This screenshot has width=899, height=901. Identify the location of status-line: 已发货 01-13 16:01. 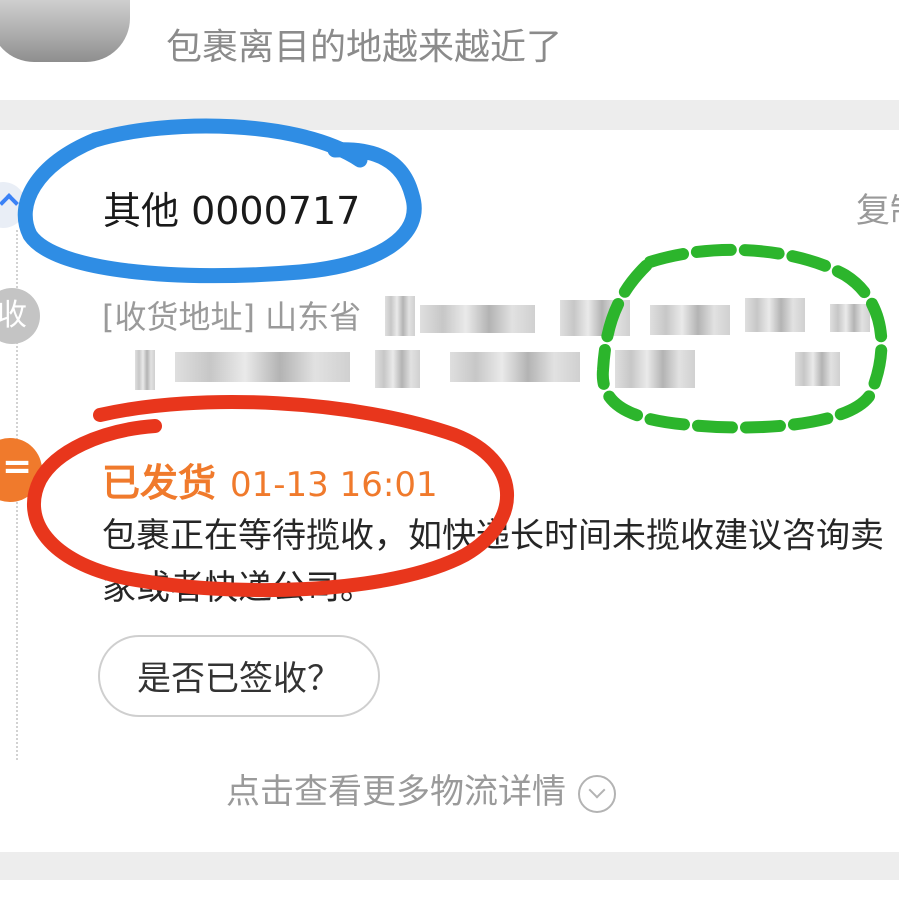
(270, 479).